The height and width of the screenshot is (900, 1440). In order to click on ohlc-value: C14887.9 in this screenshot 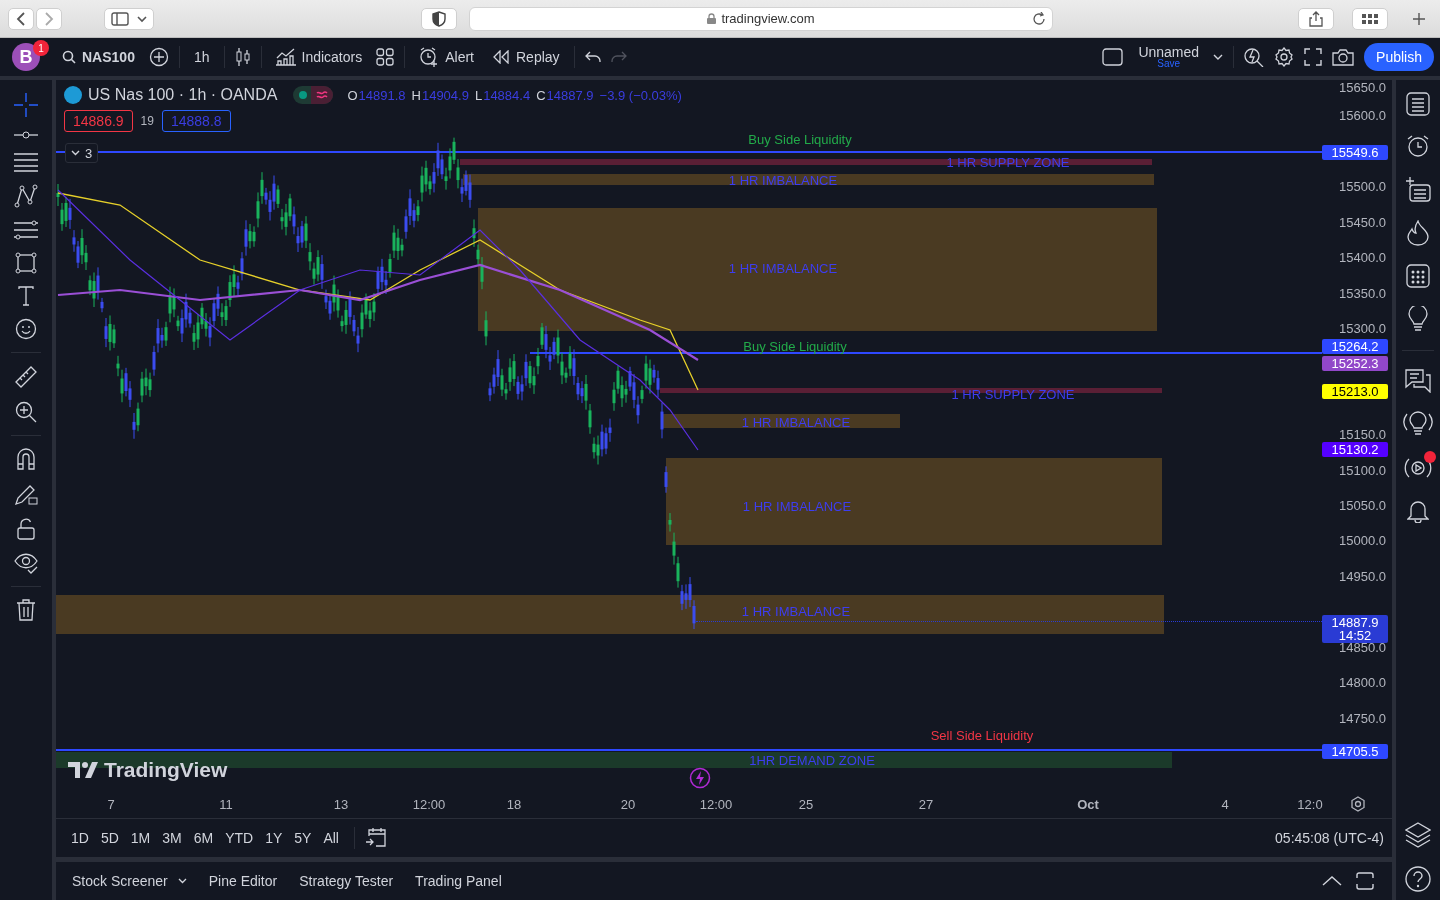, I will do `click(565, 95)`.